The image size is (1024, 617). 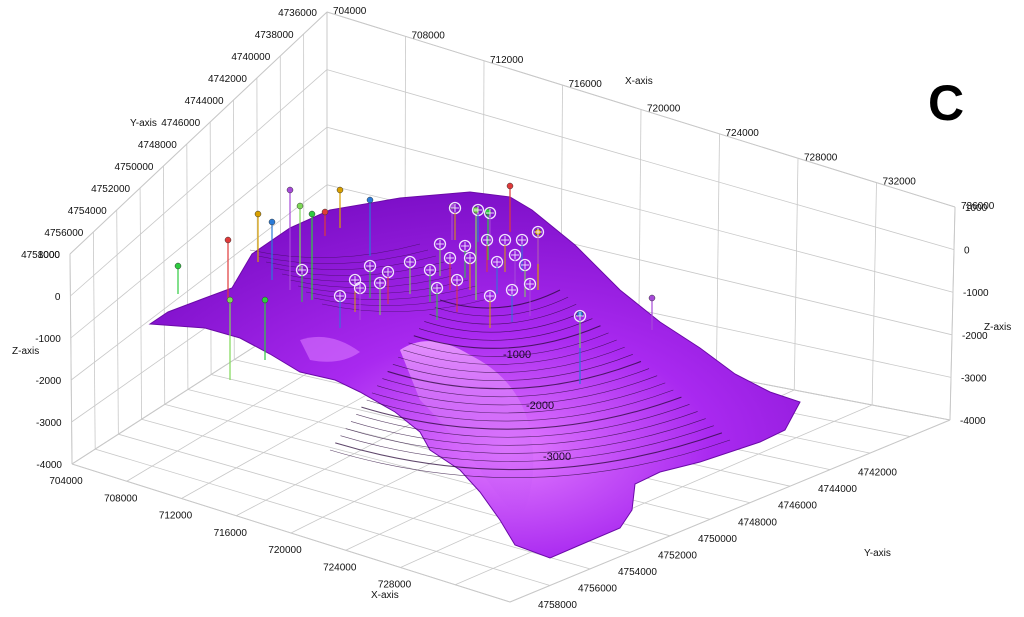 What do you see at coordinates (385, 595) in the screenshot?
I see `x-axis-title-bottom: X-axis` at bounding box center [385, 595].